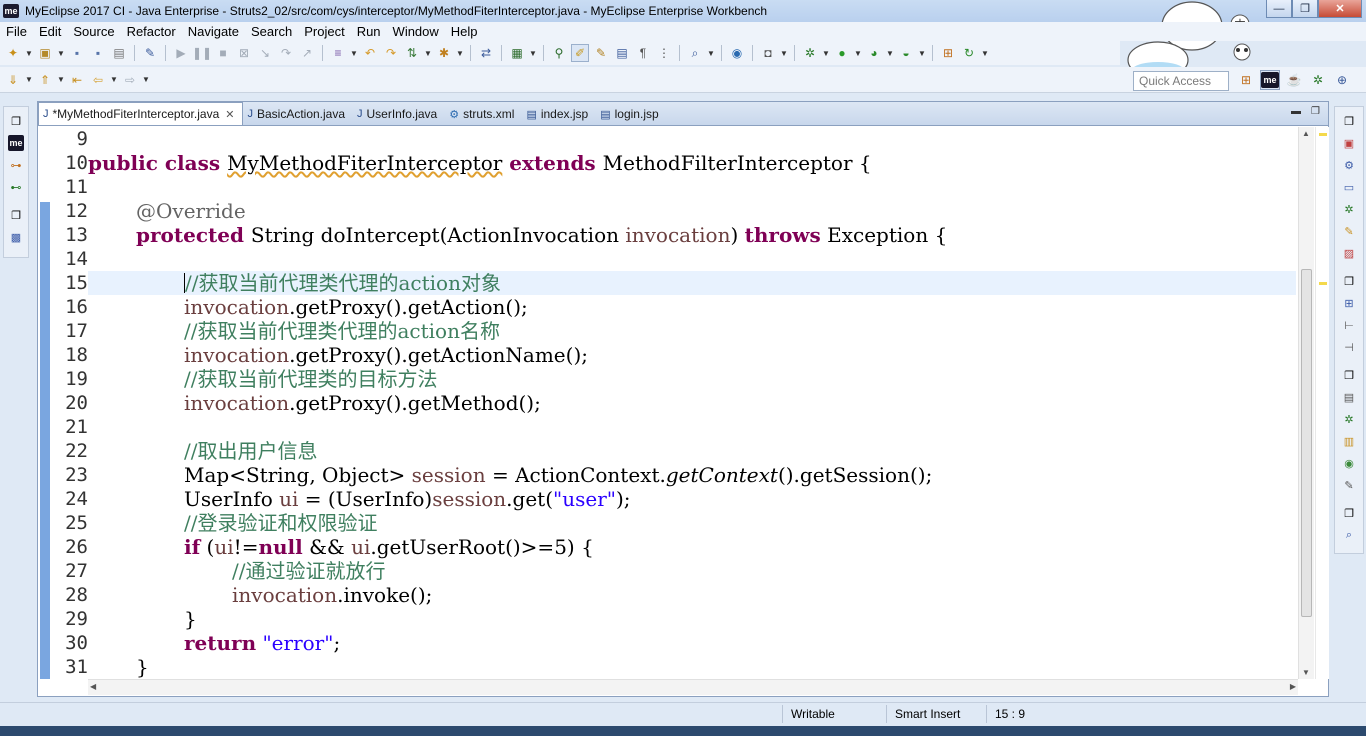  I want to click on forward-icon: ⇨, so click(130, 80).